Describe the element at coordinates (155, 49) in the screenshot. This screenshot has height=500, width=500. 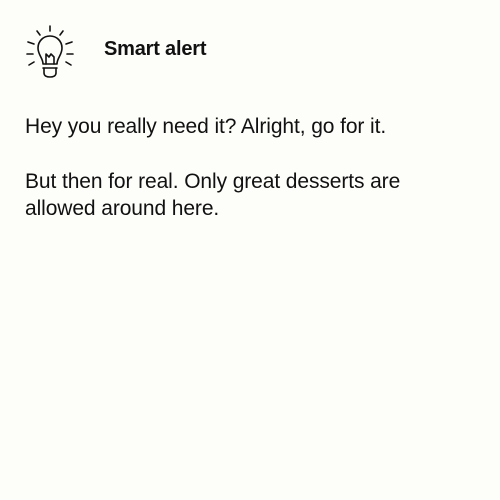
I see `alert-title: Smart alert` at that location.